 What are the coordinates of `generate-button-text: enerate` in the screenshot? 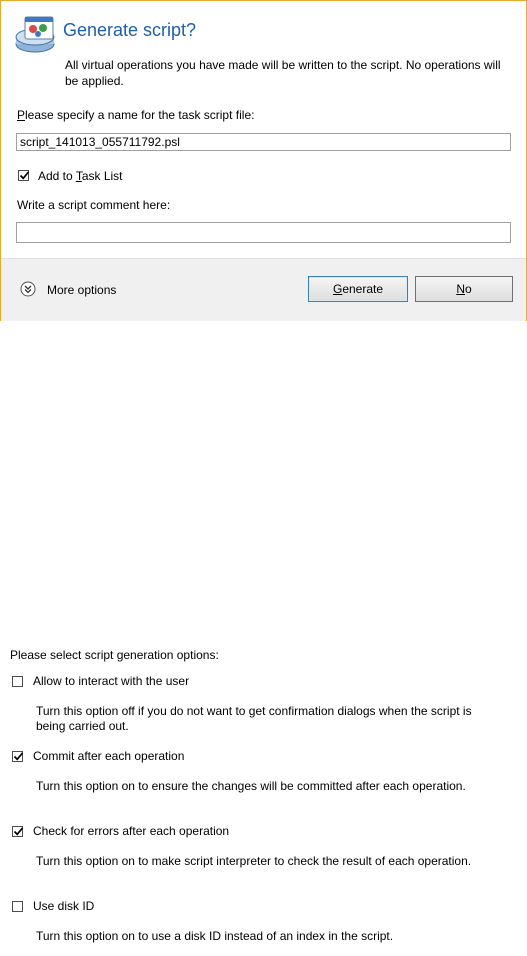 It's located at (363, 289).